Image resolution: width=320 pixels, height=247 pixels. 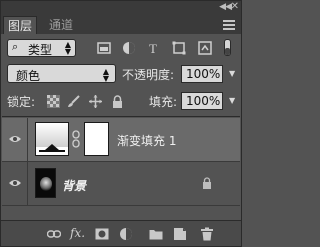 I want to click on type-layer-filter-icon: T, so click(x=154, y=48).